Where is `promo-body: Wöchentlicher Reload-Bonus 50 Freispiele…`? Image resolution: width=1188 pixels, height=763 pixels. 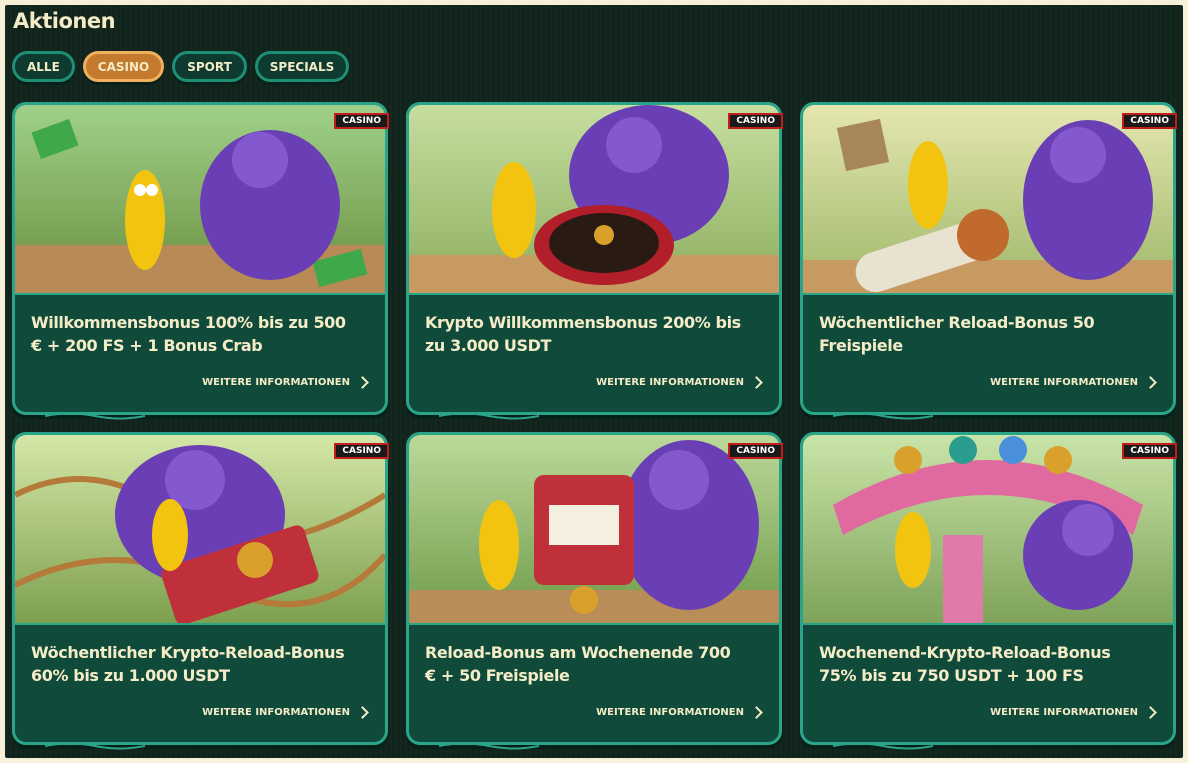
promo-body: Wöchentlicher Reload-Bonus 50 Freispiele… is located at coordinates (988, 352).